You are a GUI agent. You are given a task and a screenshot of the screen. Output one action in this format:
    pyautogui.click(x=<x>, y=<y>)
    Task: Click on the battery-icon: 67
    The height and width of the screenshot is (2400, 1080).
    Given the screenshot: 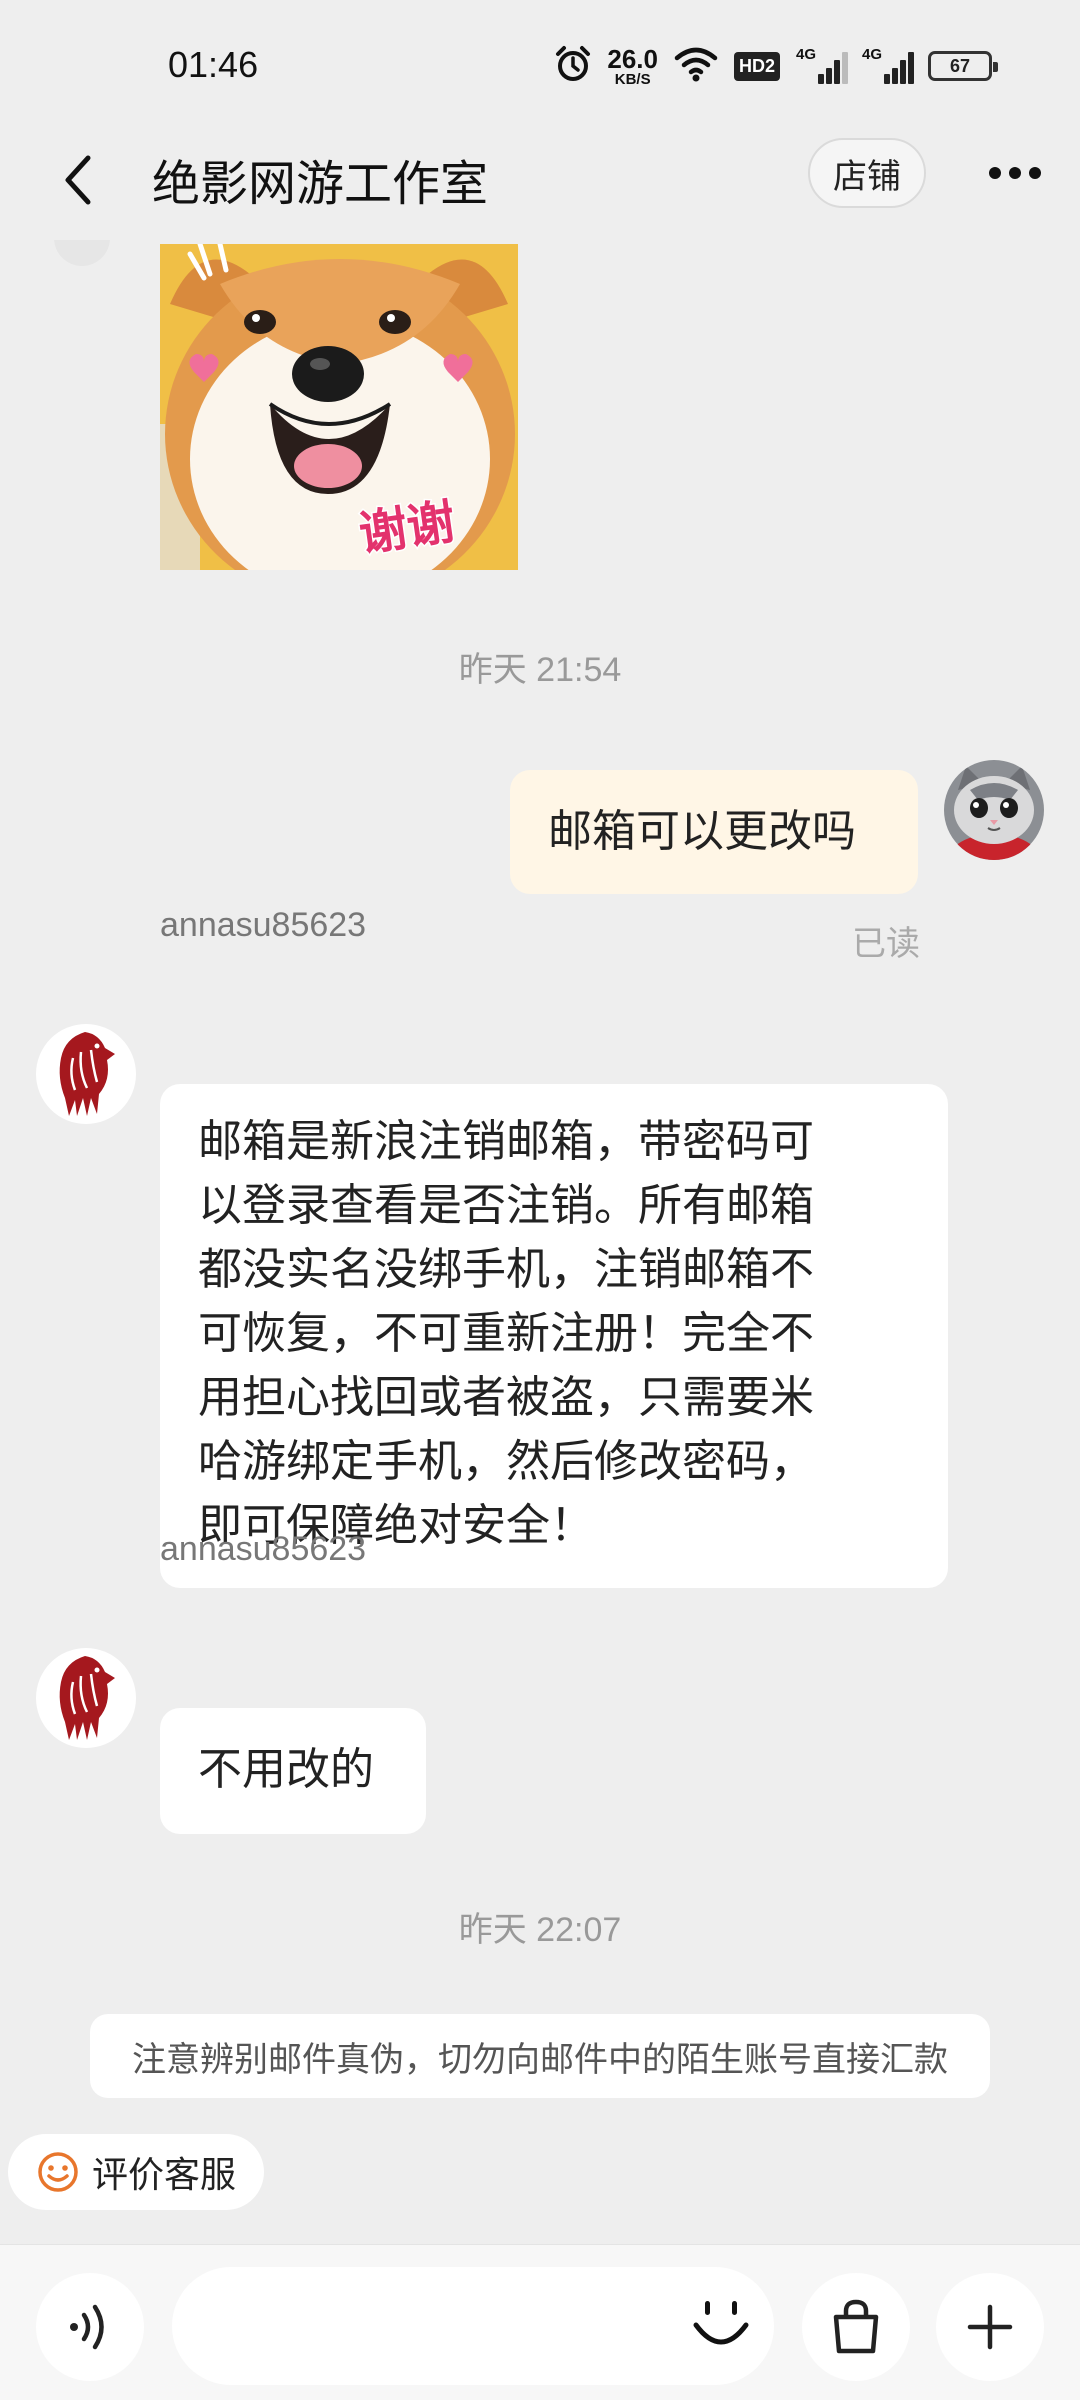 What is the action you would take?
    pyautogui.click(x=963, y=66)
    